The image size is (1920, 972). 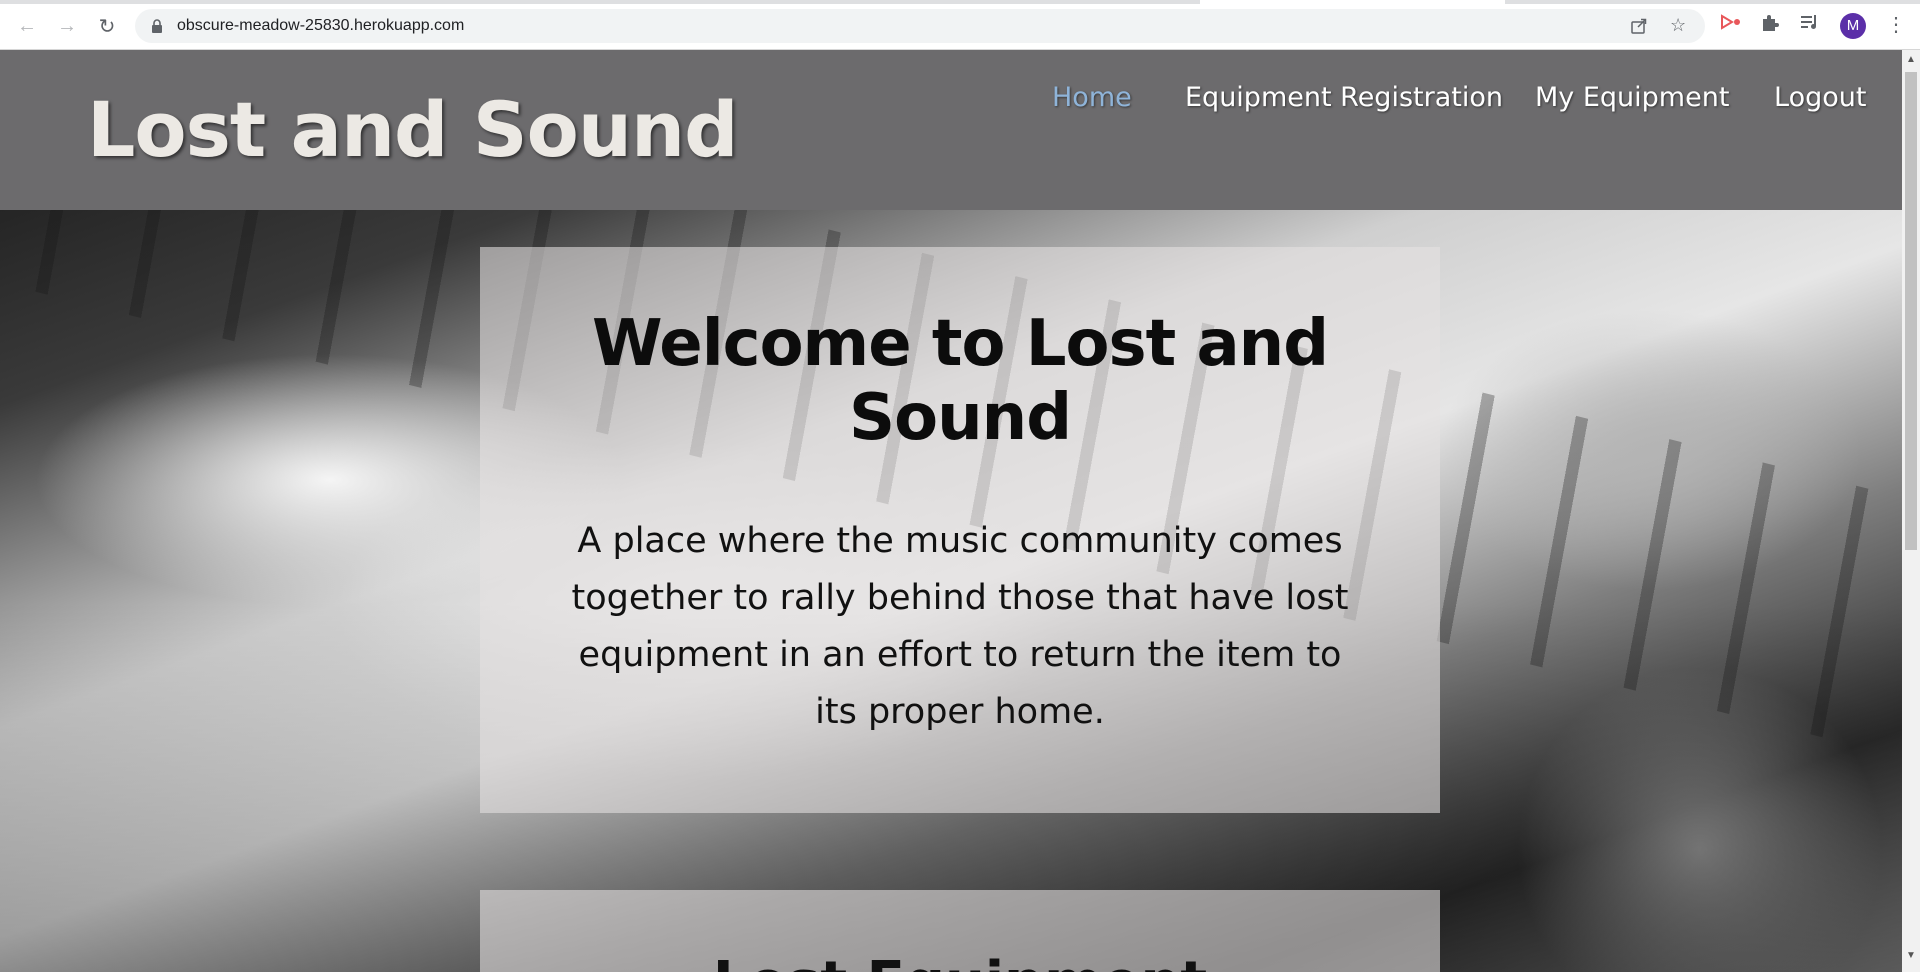 I want to click on welcome-title: Welcome to Lost and Sound, so click(x=960, y=381).